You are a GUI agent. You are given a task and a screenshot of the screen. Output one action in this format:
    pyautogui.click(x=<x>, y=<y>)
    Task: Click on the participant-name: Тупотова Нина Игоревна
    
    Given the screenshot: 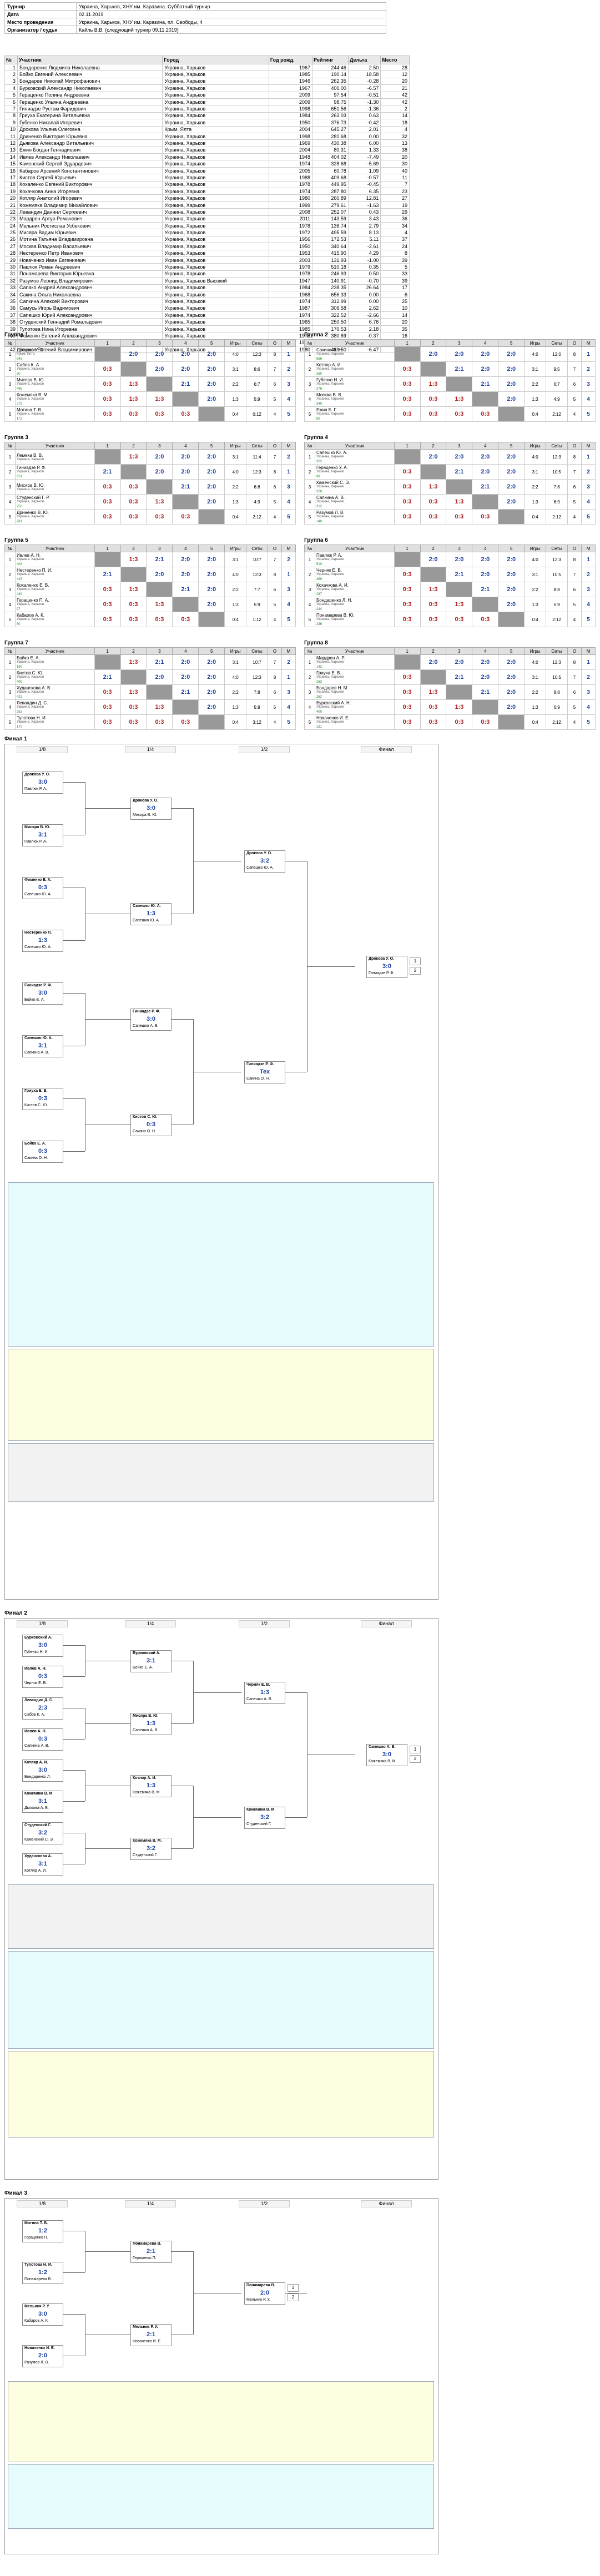 What is the action you would take?
    pyautogui.click(x=90, y=329)
    